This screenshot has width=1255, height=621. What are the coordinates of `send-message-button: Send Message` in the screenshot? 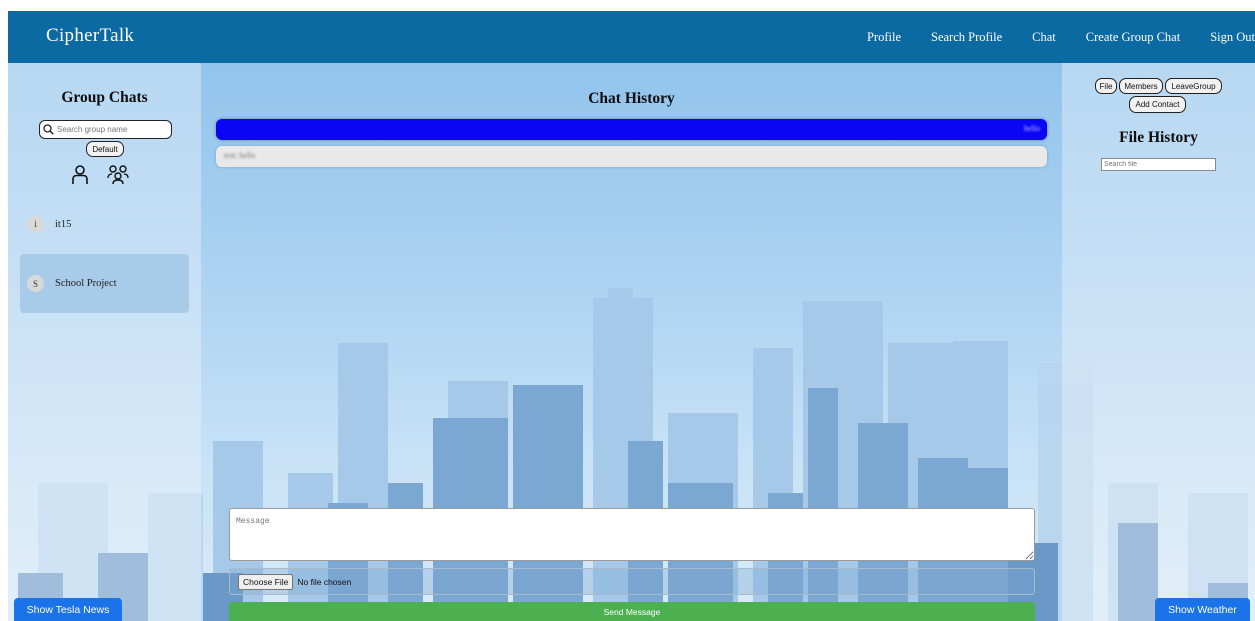 It's located at (632, 611).